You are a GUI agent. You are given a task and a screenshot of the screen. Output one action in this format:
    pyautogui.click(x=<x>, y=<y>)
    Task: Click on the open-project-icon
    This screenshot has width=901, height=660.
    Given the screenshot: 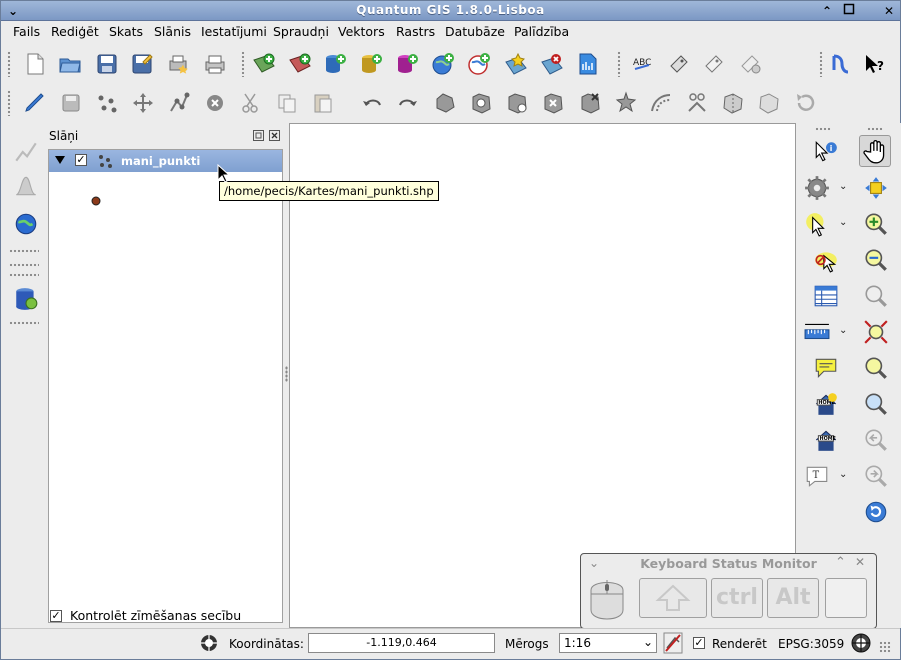 What is the action you would take?
    pyautogui.click(x=70, y=64)
    